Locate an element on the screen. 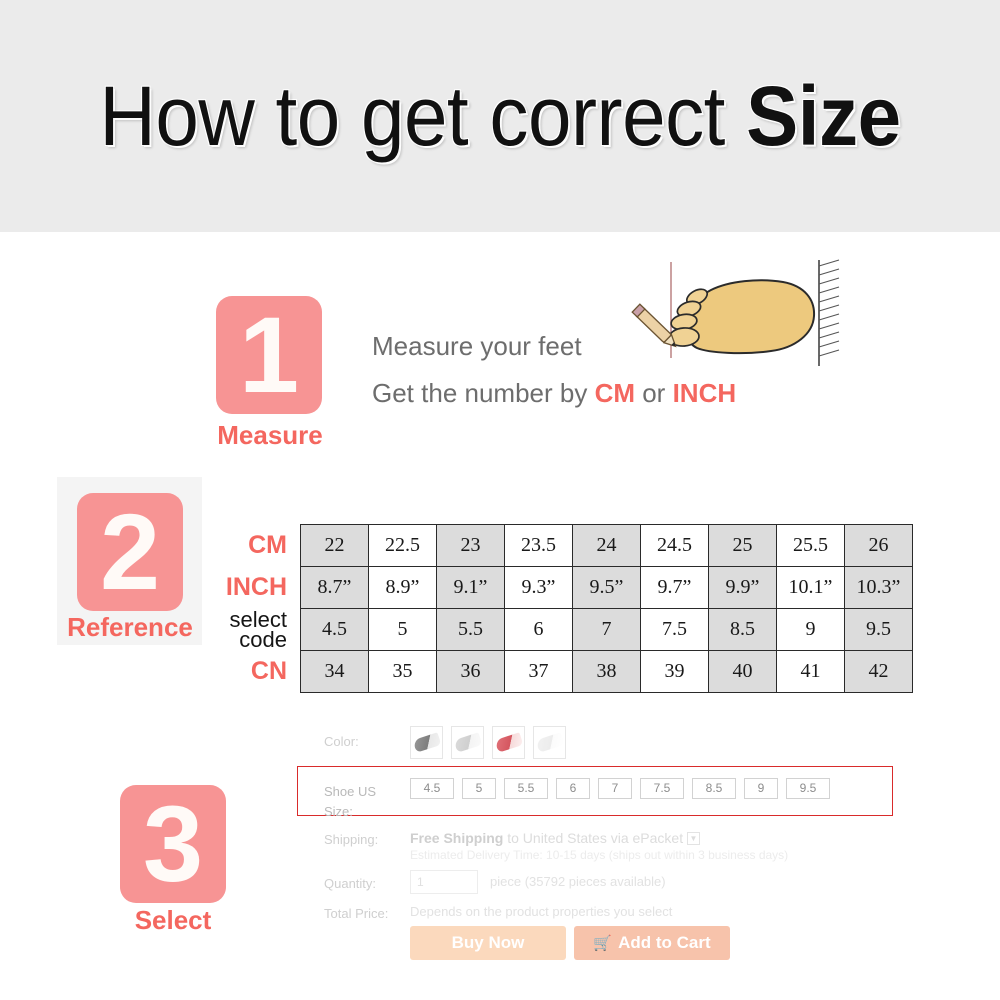 This screenshot has height=1000, width=1000. quantity-availability-note: piece (35792 pieces available) is located at coordinates (578, 881).